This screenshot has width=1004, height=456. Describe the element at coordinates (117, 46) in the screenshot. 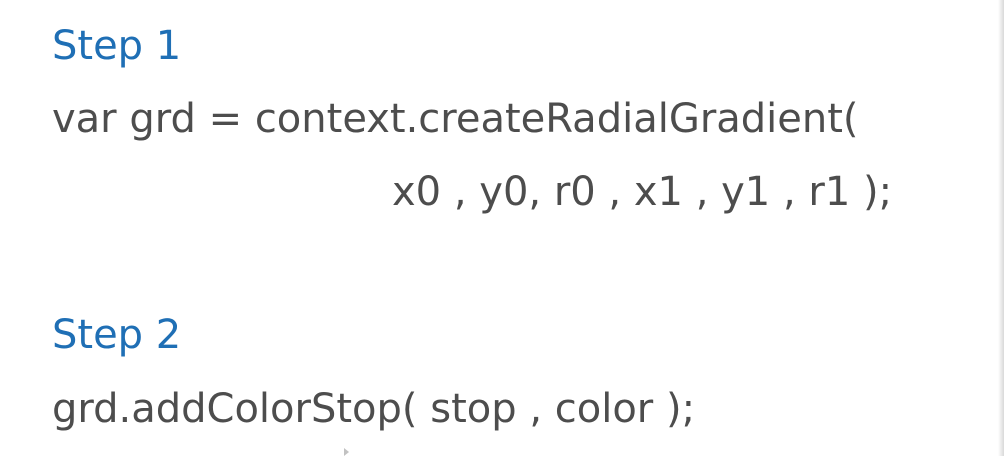

I see `step1-heading: Step 1` at that location.